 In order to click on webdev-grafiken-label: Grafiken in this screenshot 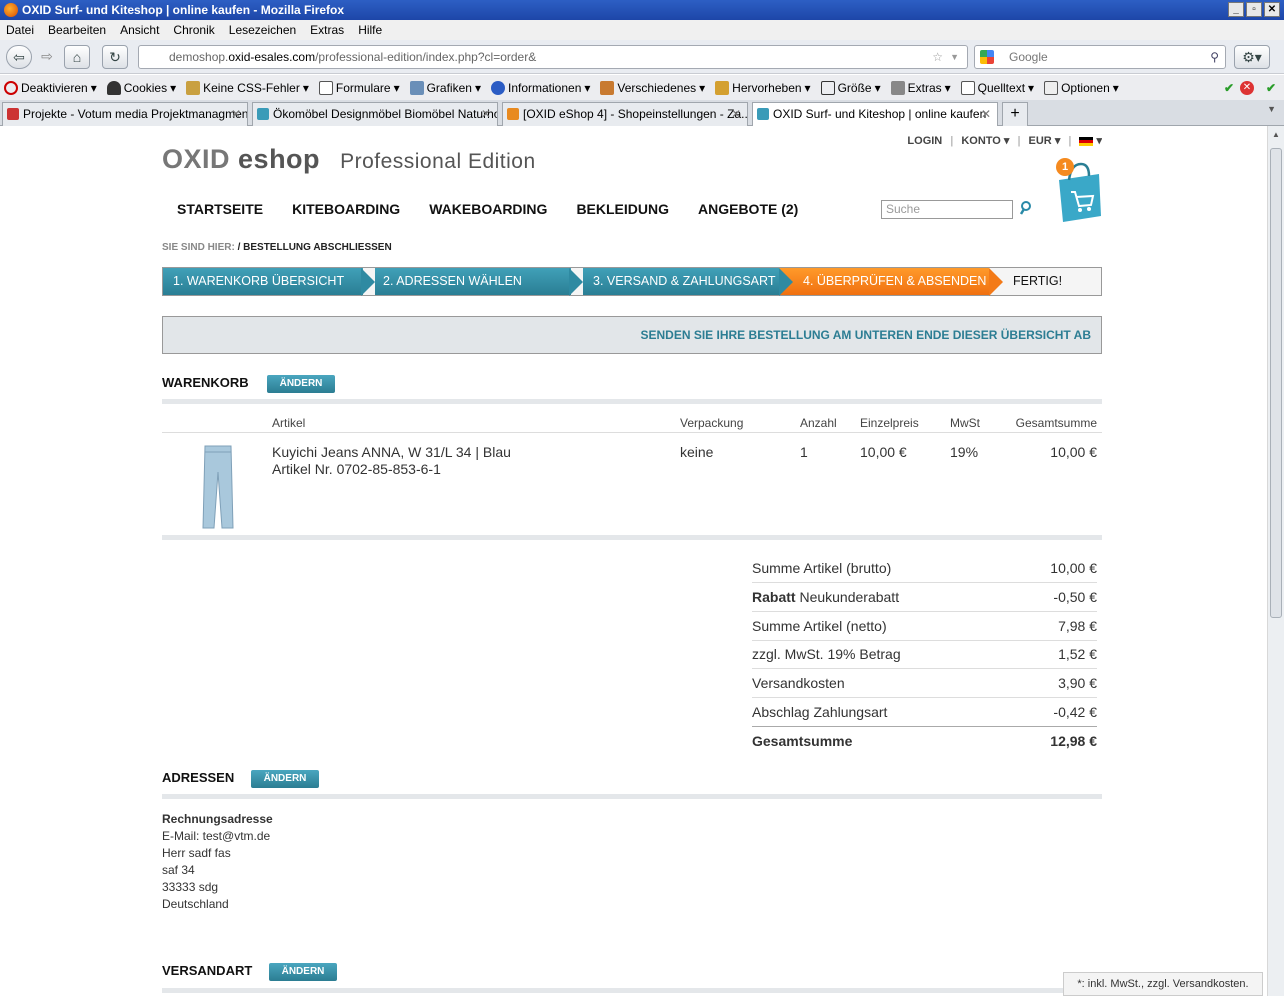, I will do `click(449, 87)`.